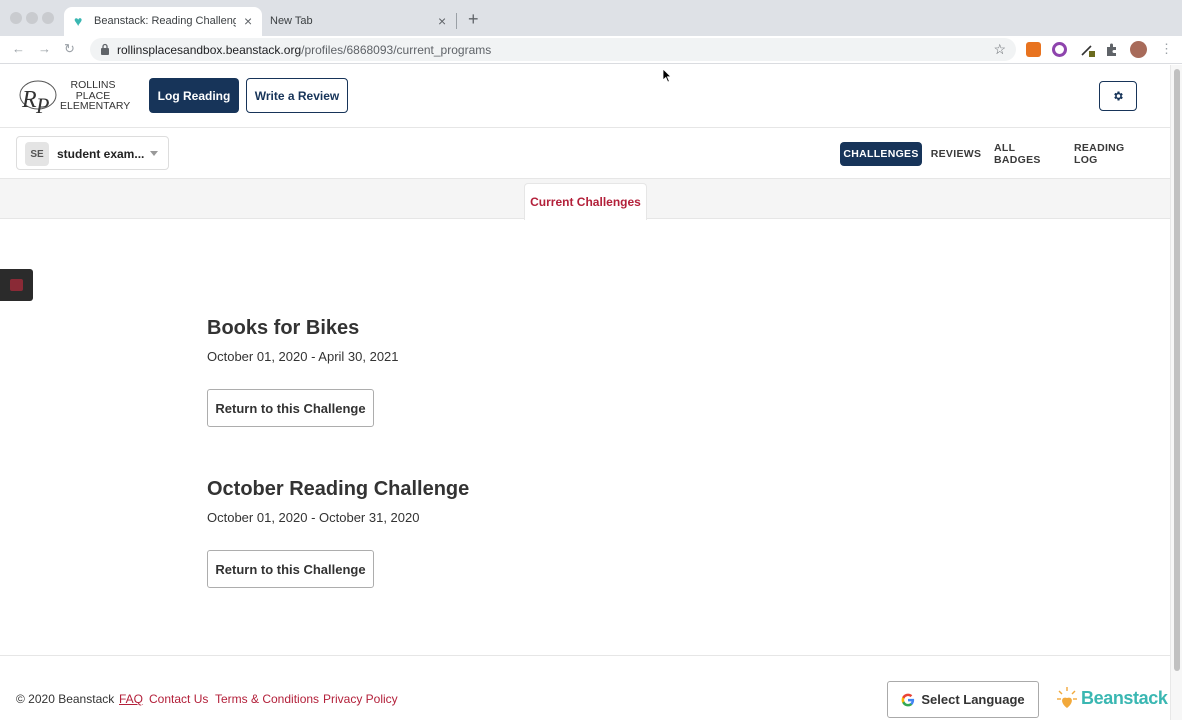 The width and height of the screenshot is (1182, 720). What do you see at coordinates (194, 95) in the screenshot?
I see `log-reading-button: Log Reading` at bounding box center [194, 95].